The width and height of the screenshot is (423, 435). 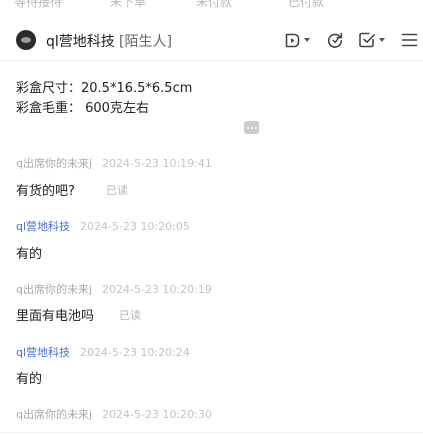 I want to click on product-box-size: 彩盒尺寸：20.5*16.5*6.5cm, so click(x=104, y=88).